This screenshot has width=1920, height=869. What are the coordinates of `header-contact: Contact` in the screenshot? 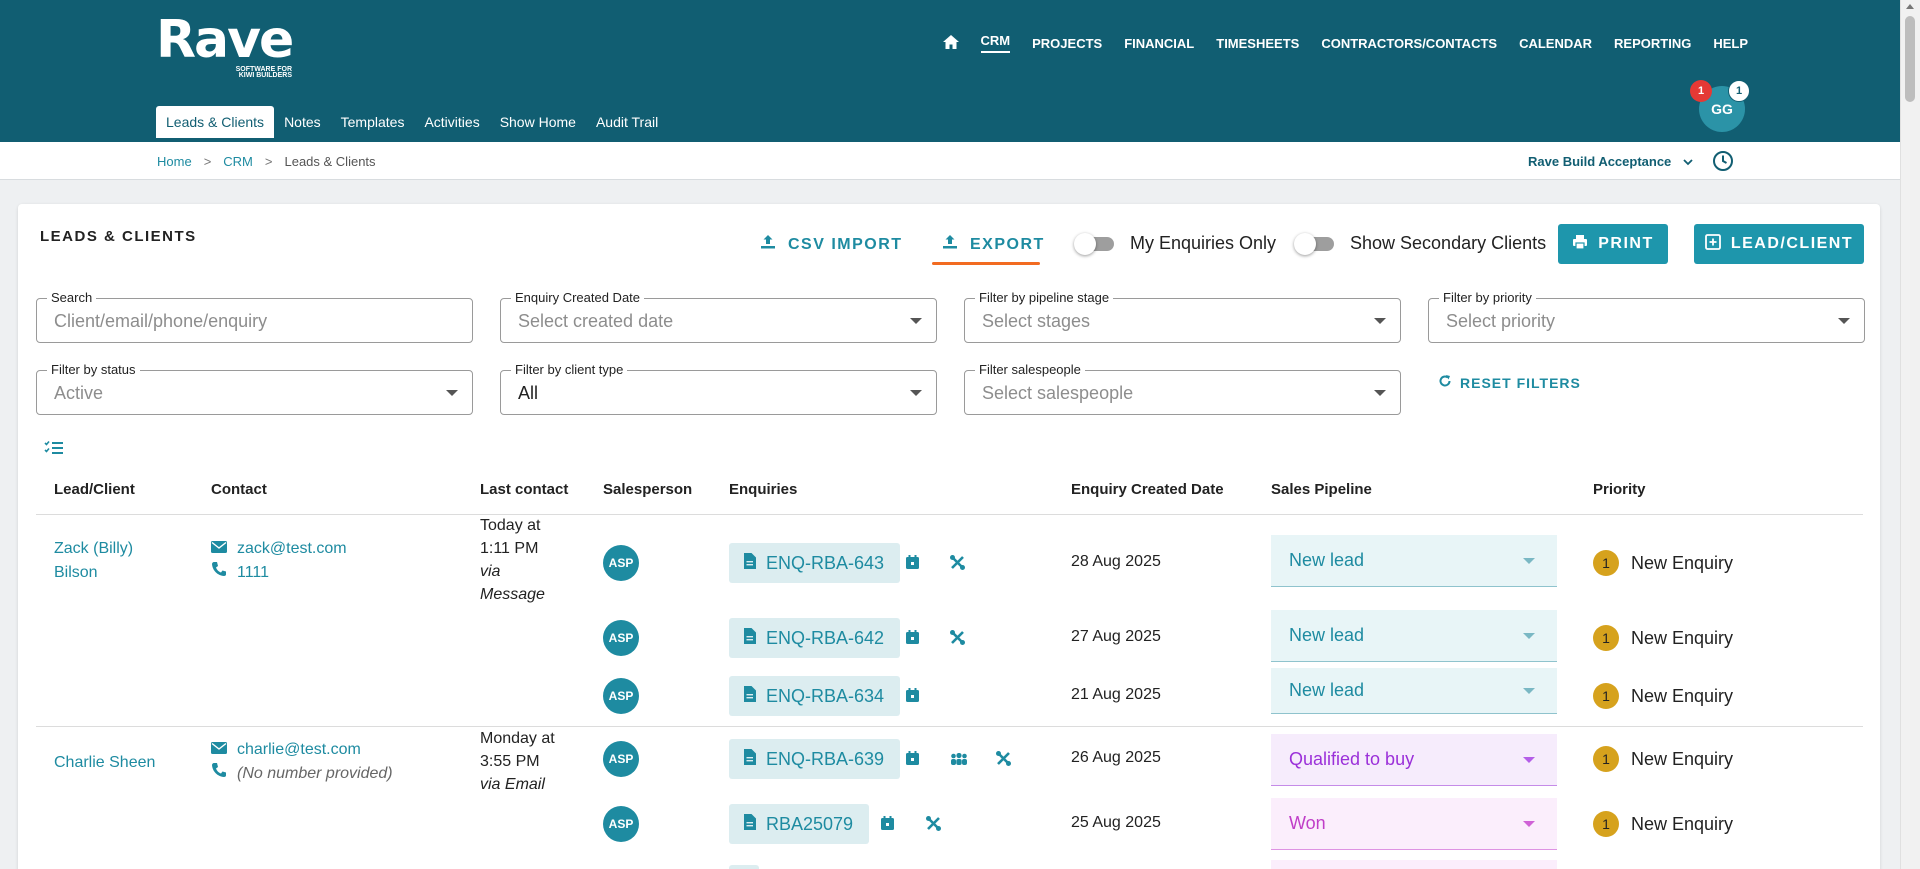 It's located at (239, 489).